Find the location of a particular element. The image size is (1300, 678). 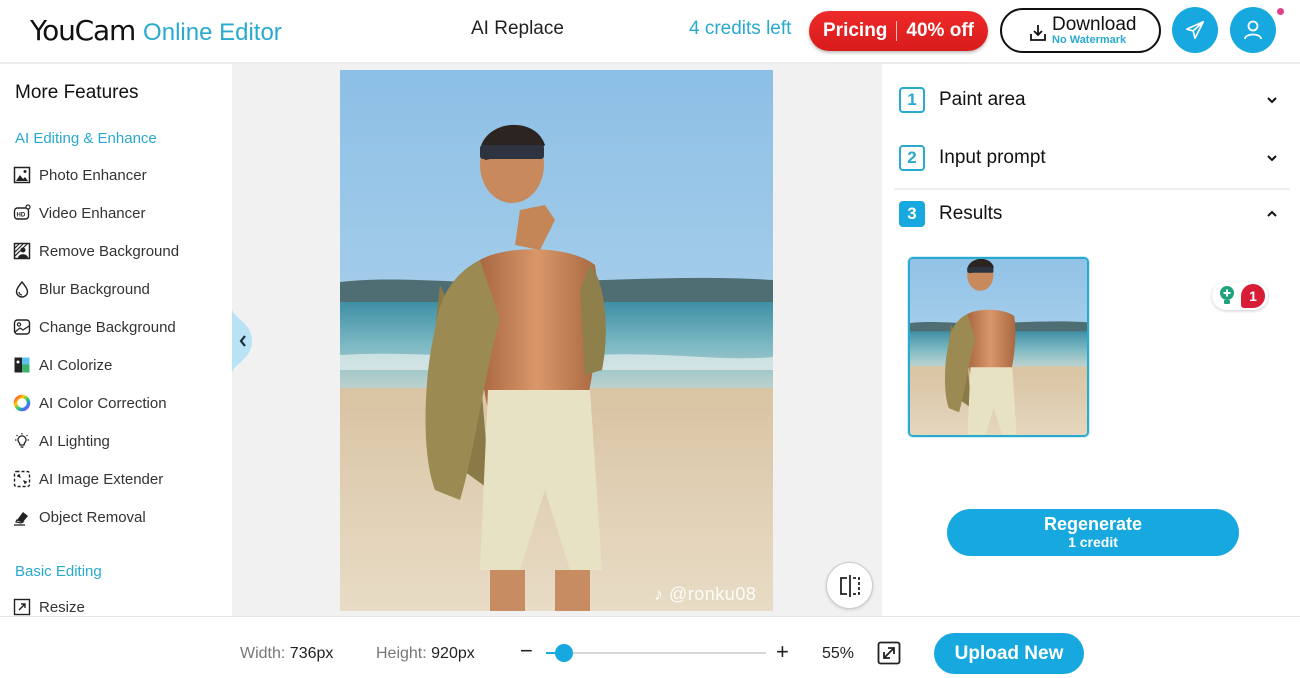

tips-count: 1 is located at coordinates (1253, 296).